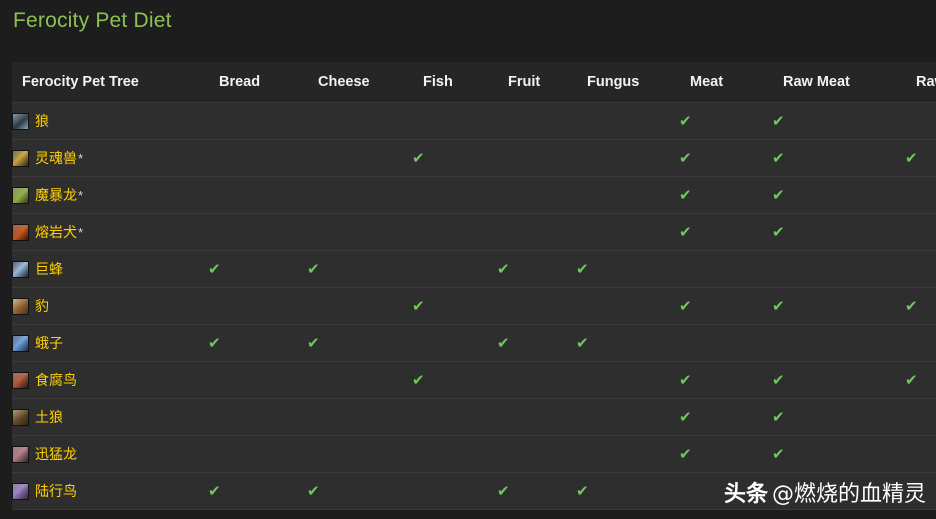 This screenshot has height=519, width=936. What do you see at coordinates (725, 82) in the screenshot?
I see `column-header-meat: Meat` at bounding box center [725, 82].